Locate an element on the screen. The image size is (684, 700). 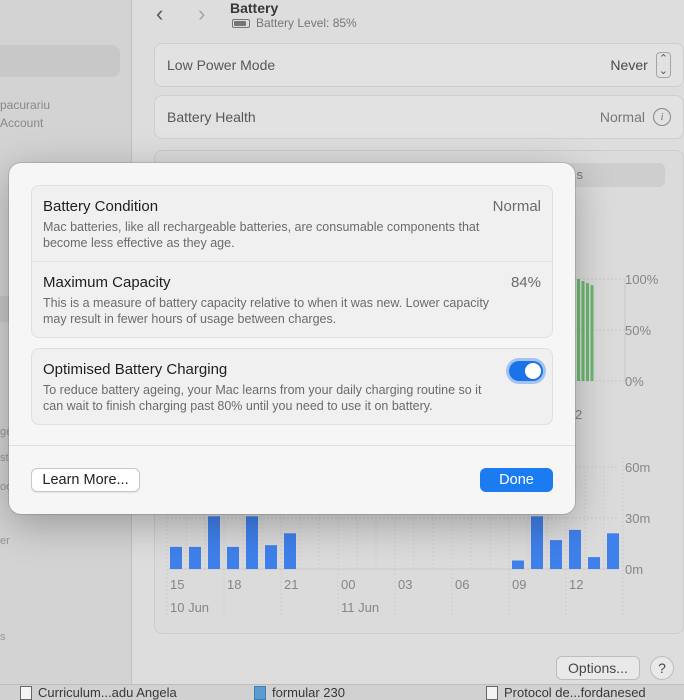
battery-condition-value: Normal is located at coordinates (516, 206).